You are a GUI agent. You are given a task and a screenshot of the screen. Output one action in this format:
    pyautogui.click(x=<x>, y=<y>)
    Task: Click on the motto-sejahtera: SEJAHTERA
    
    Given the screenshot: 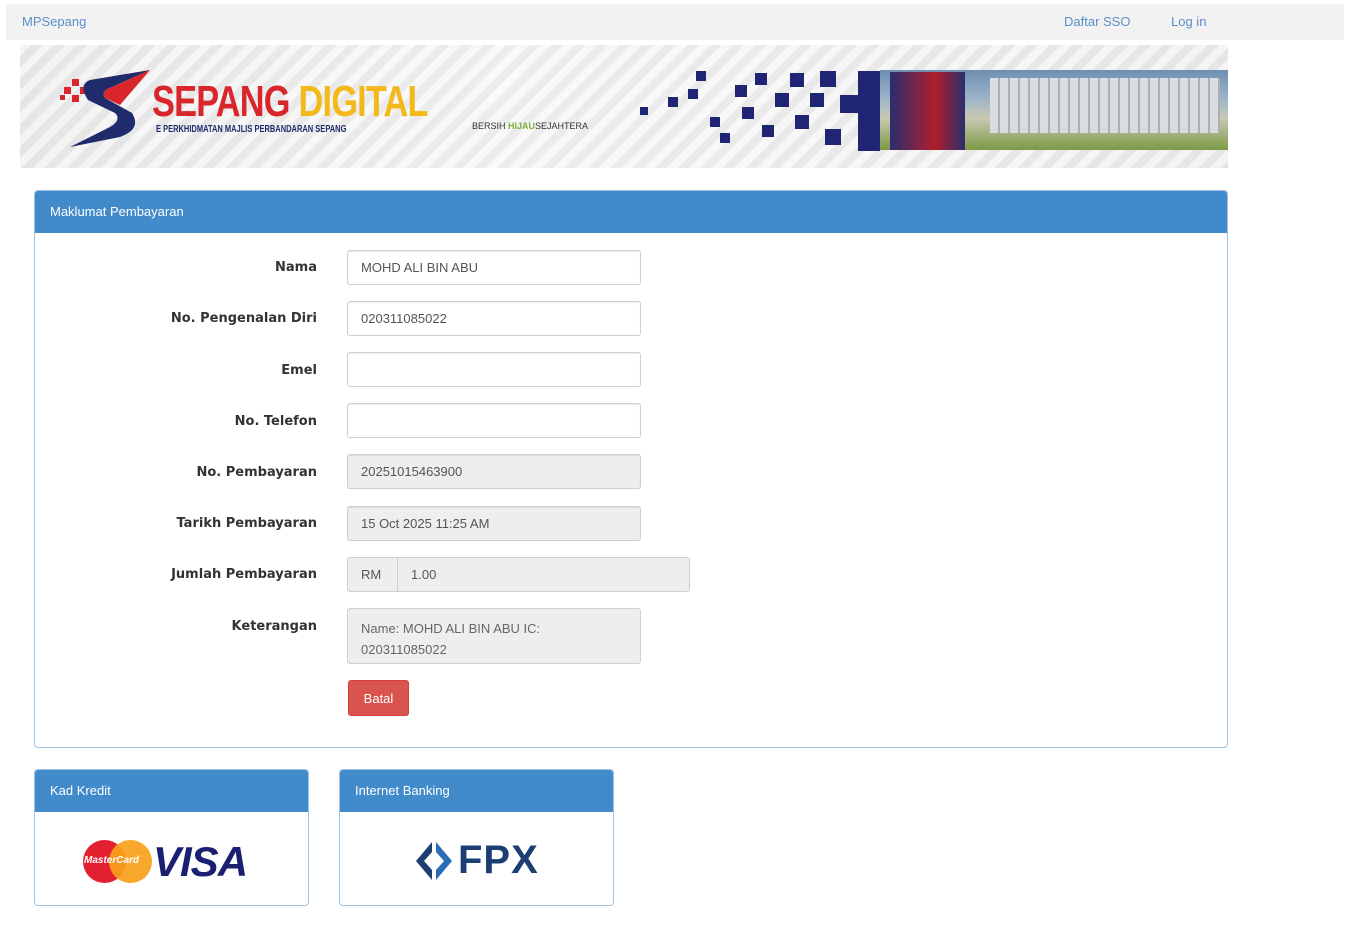 What is the action you would take?
    pyautogui.click(x=562, y=126)
    